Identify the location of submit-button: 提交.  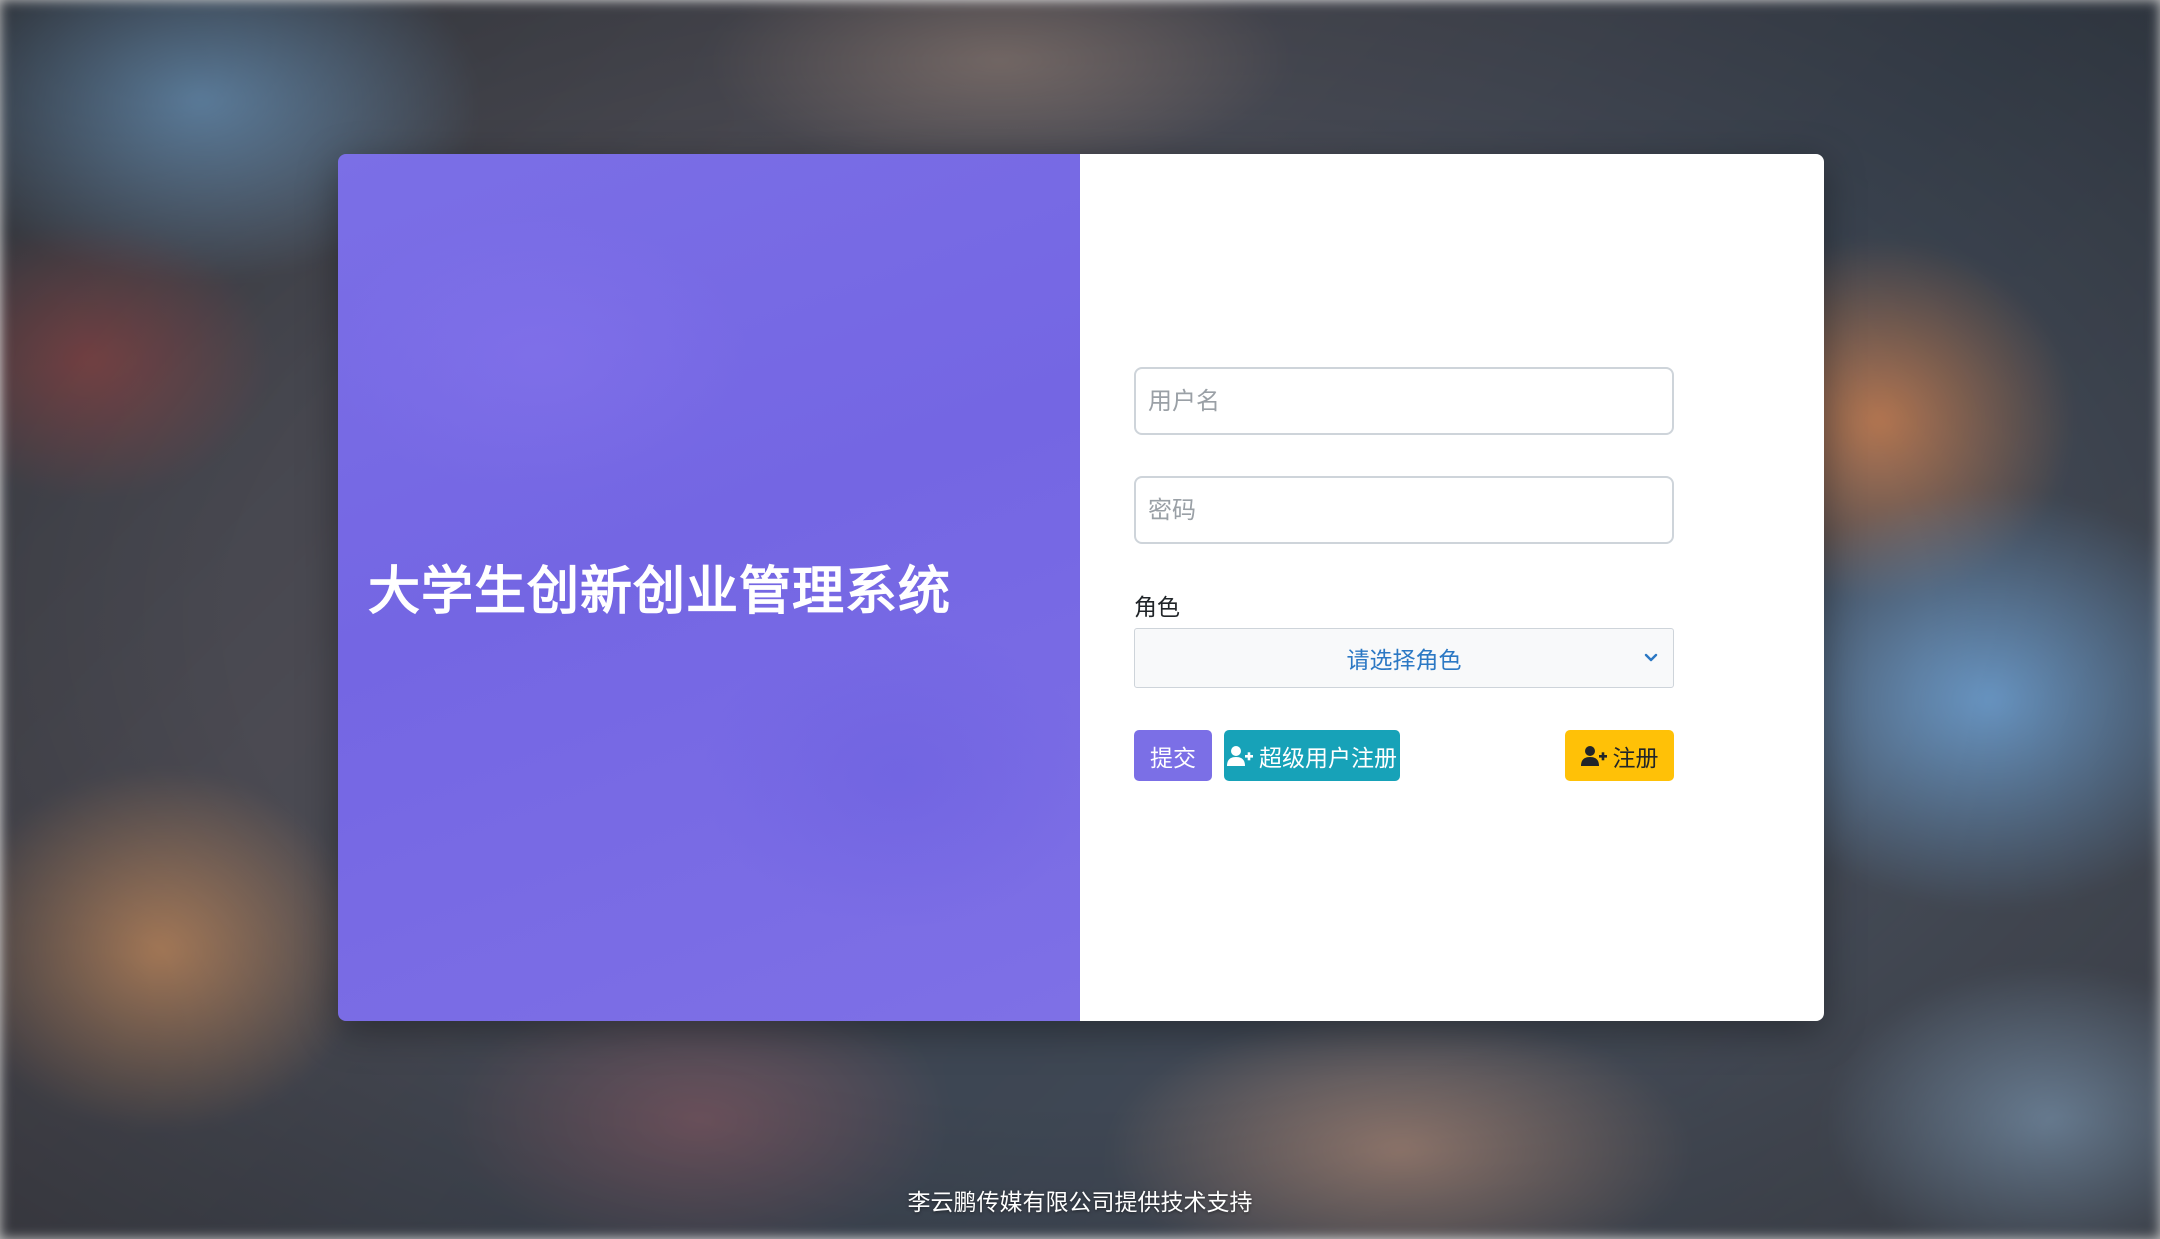
(1173, 755).